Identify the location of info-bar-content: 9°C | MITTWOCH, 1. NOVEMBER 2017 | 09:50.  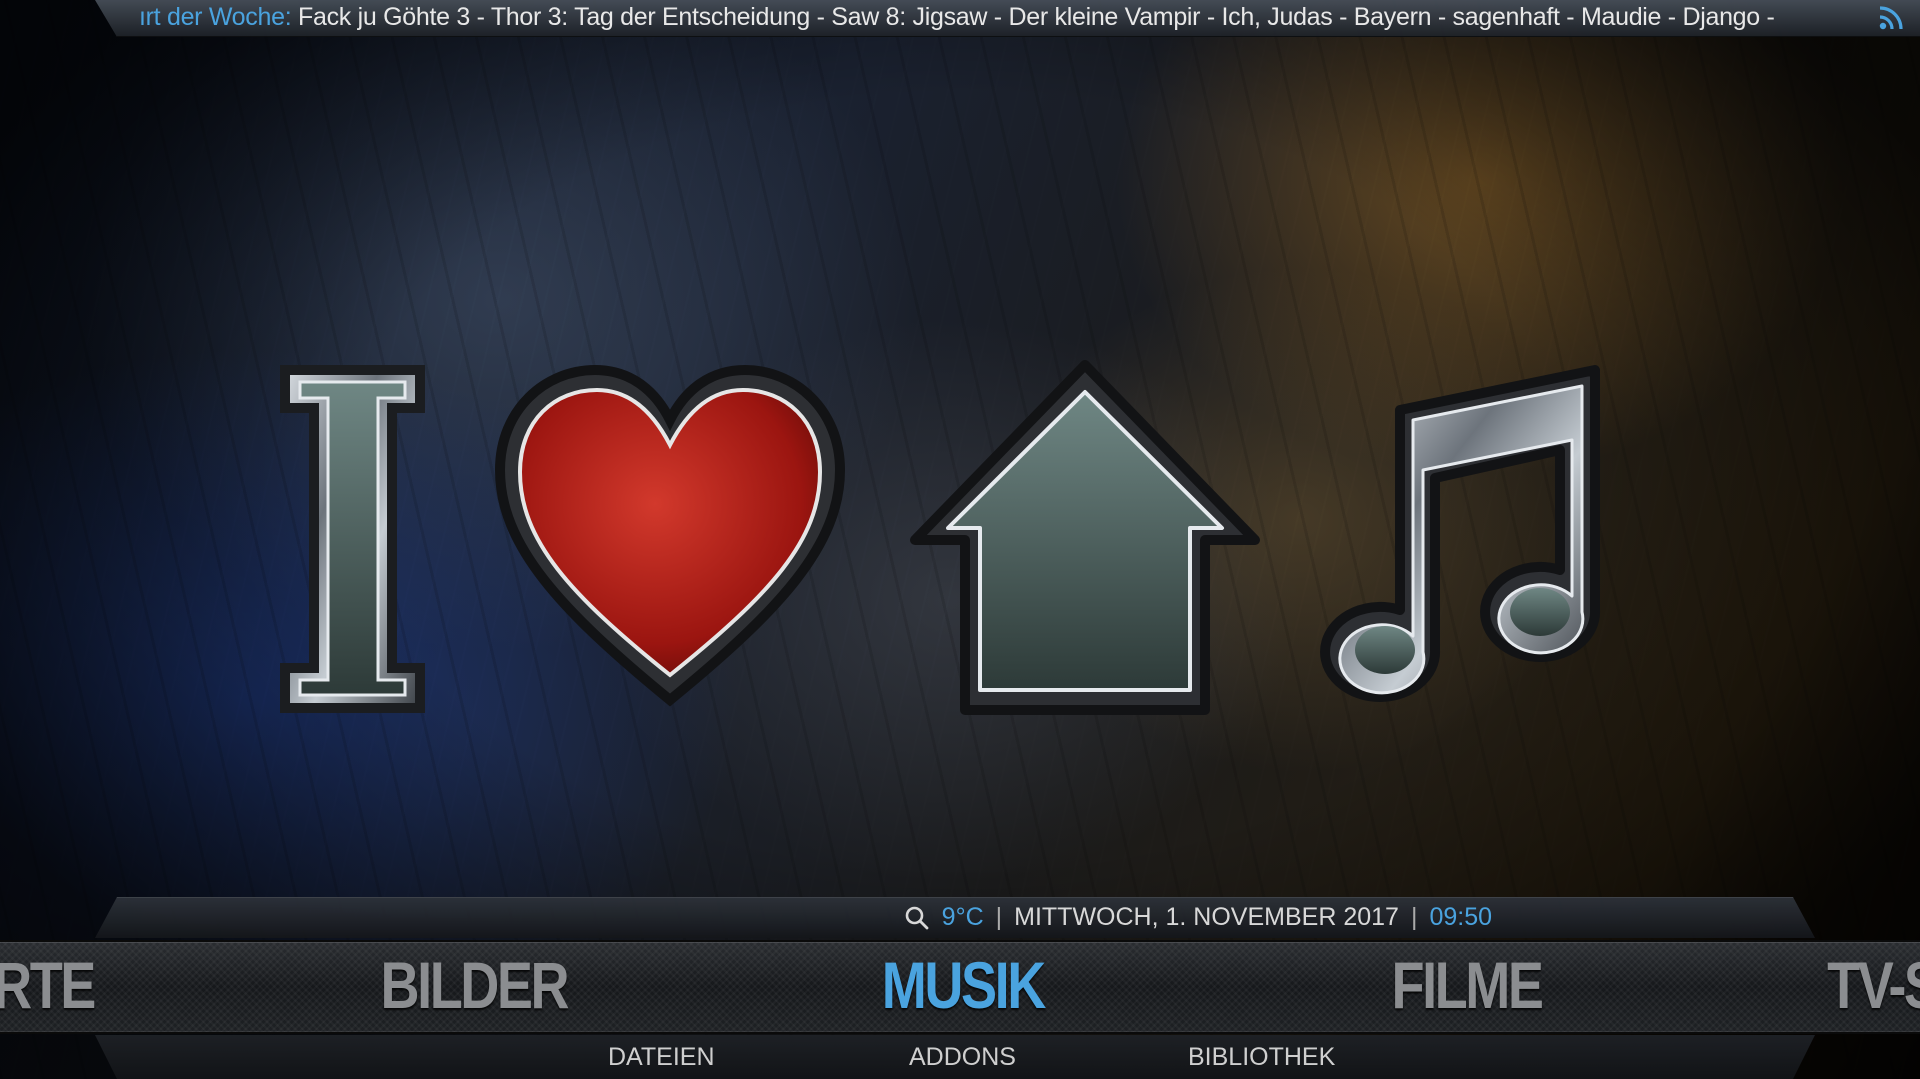
(1198, 917).